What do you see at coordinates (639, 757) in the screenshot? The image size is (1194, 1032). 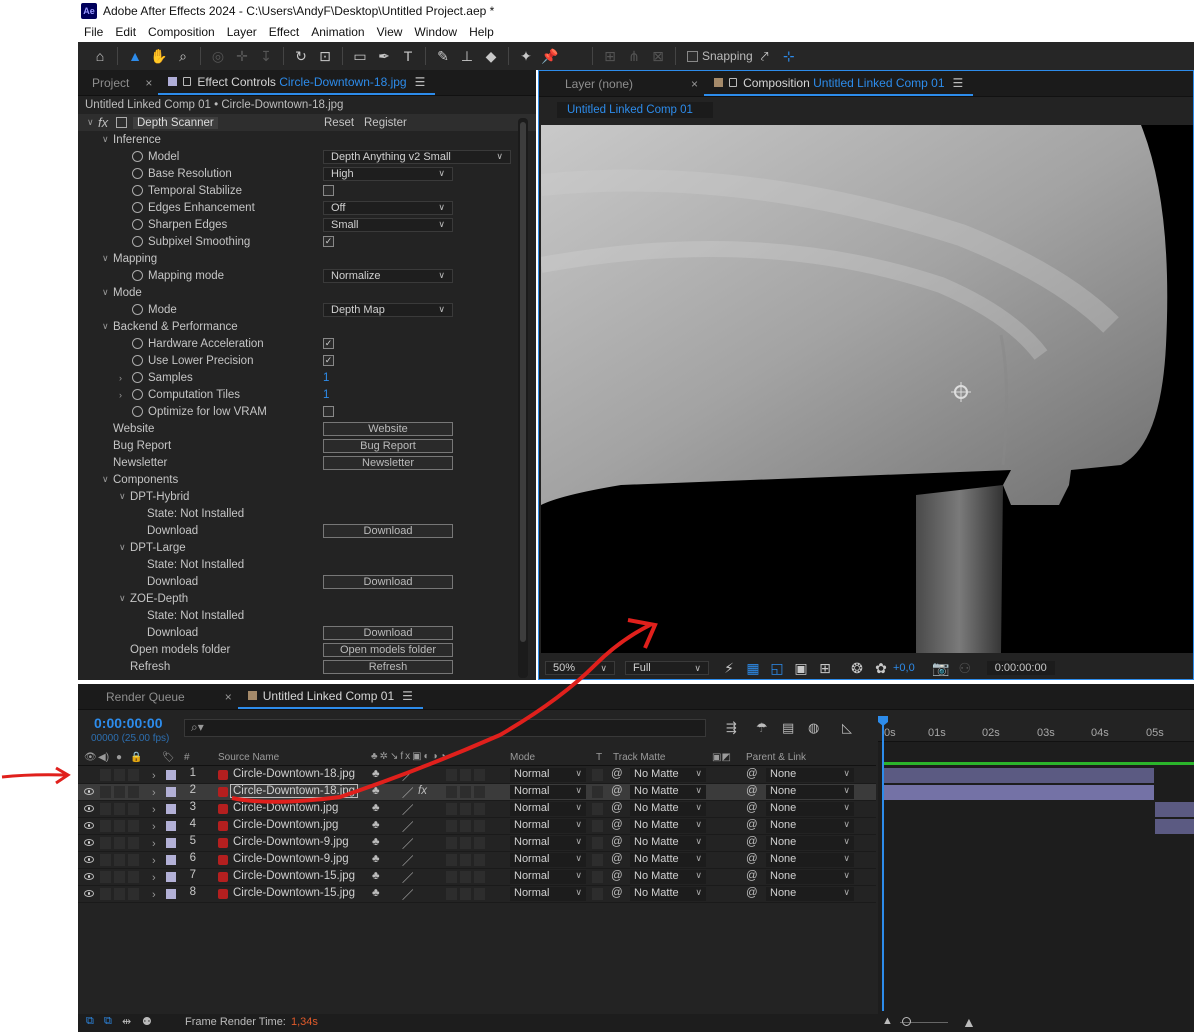 I see `col-track-matte: Track Matte` at bounding box center [639, 757].